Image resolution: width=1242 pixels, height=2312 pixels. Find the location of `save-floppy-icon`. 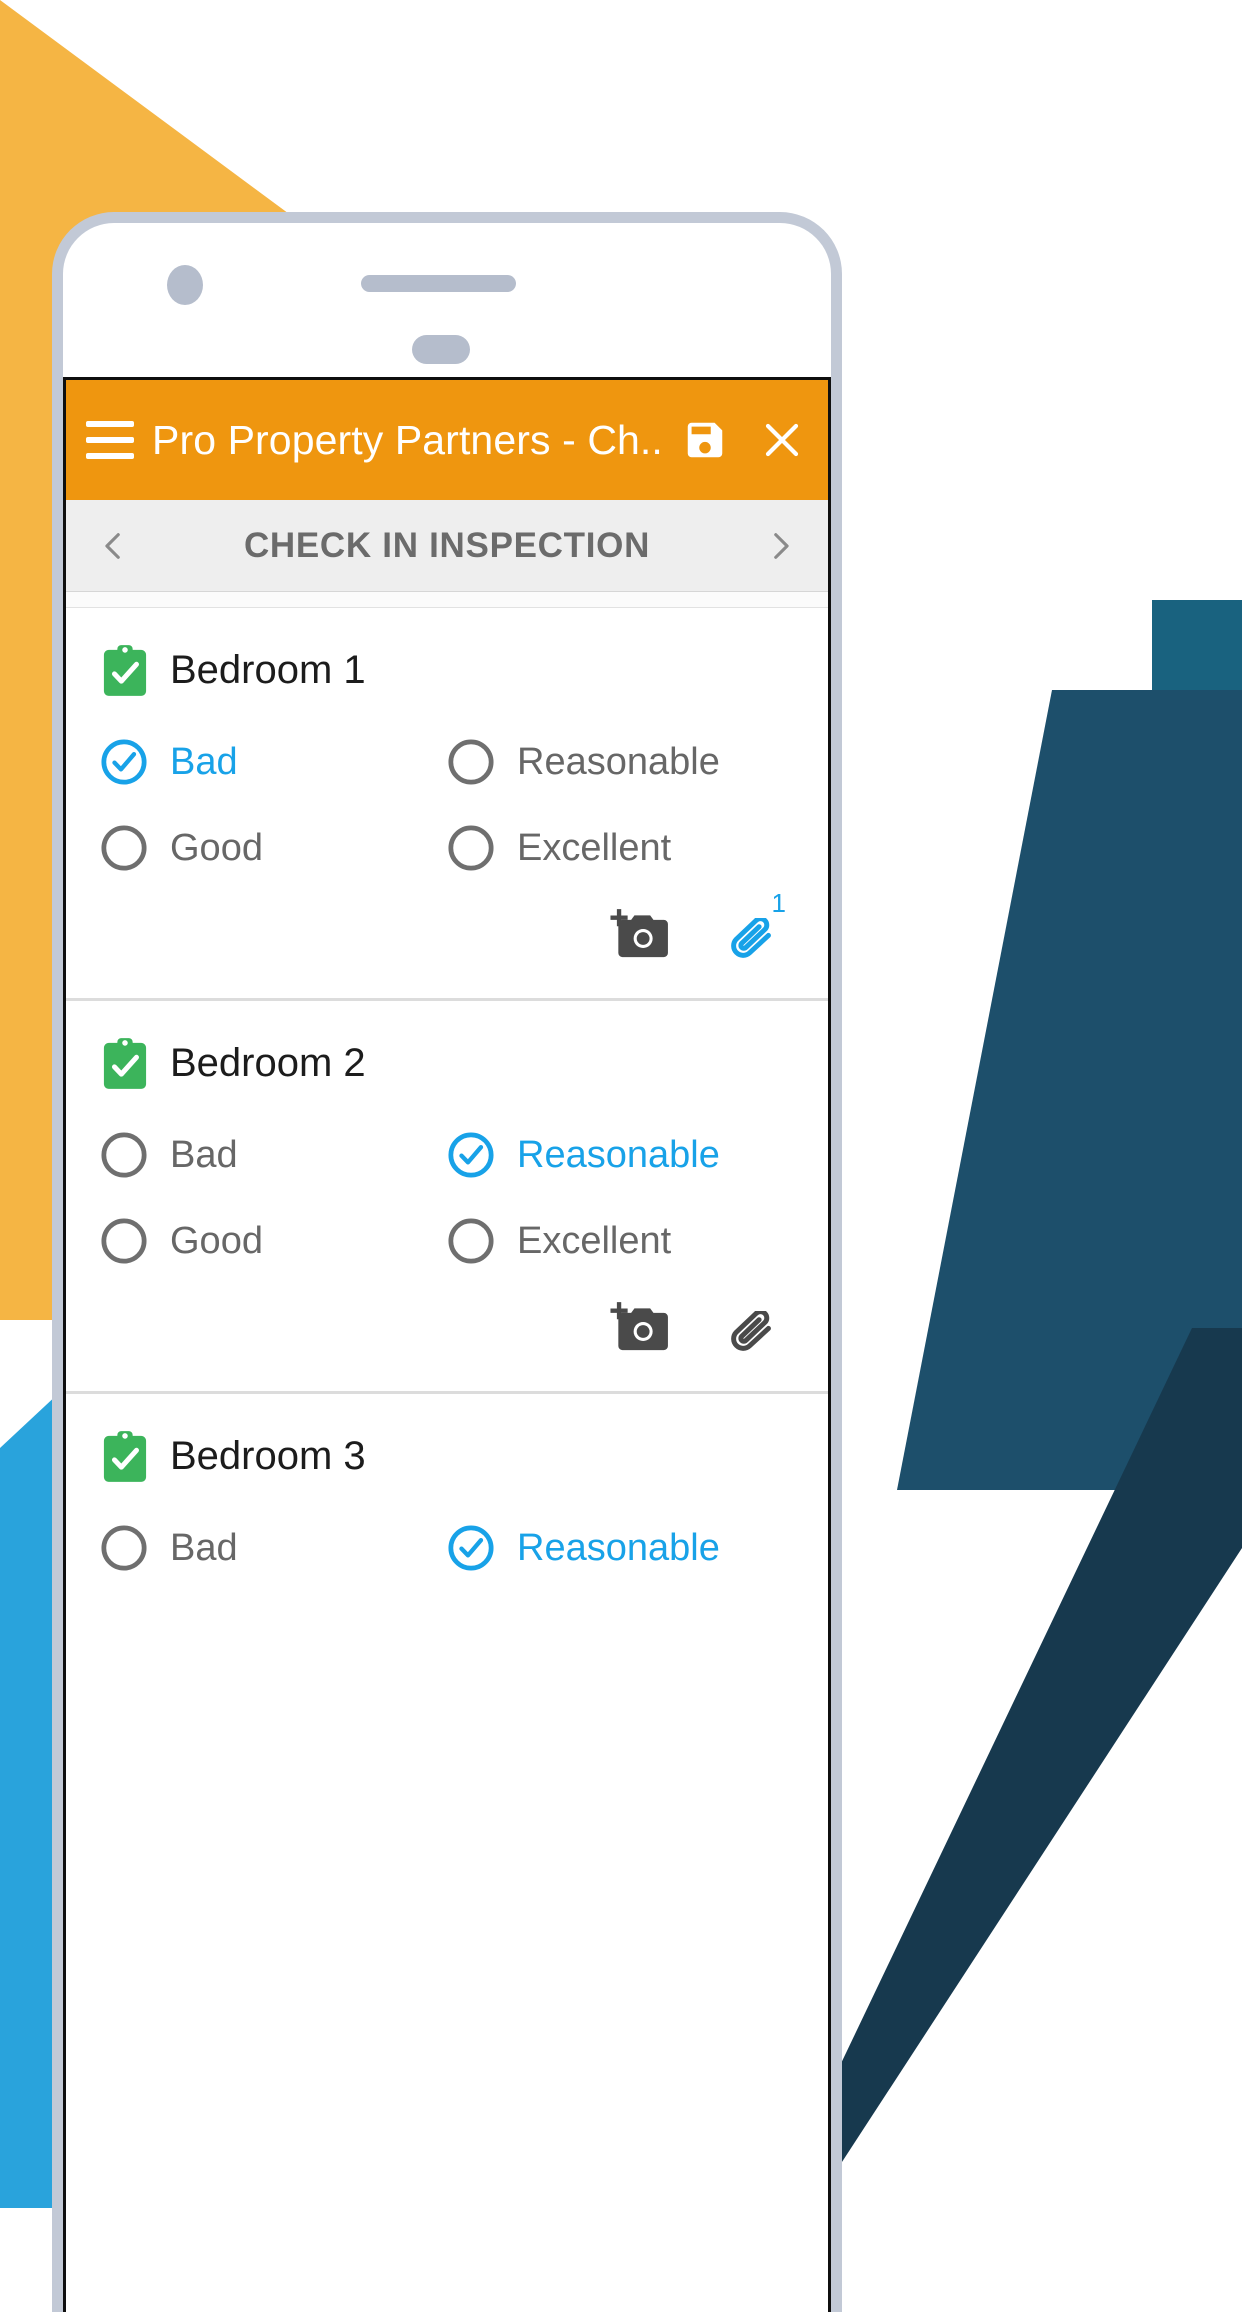

save-floppy-icon is located at coordinates (705, 440).